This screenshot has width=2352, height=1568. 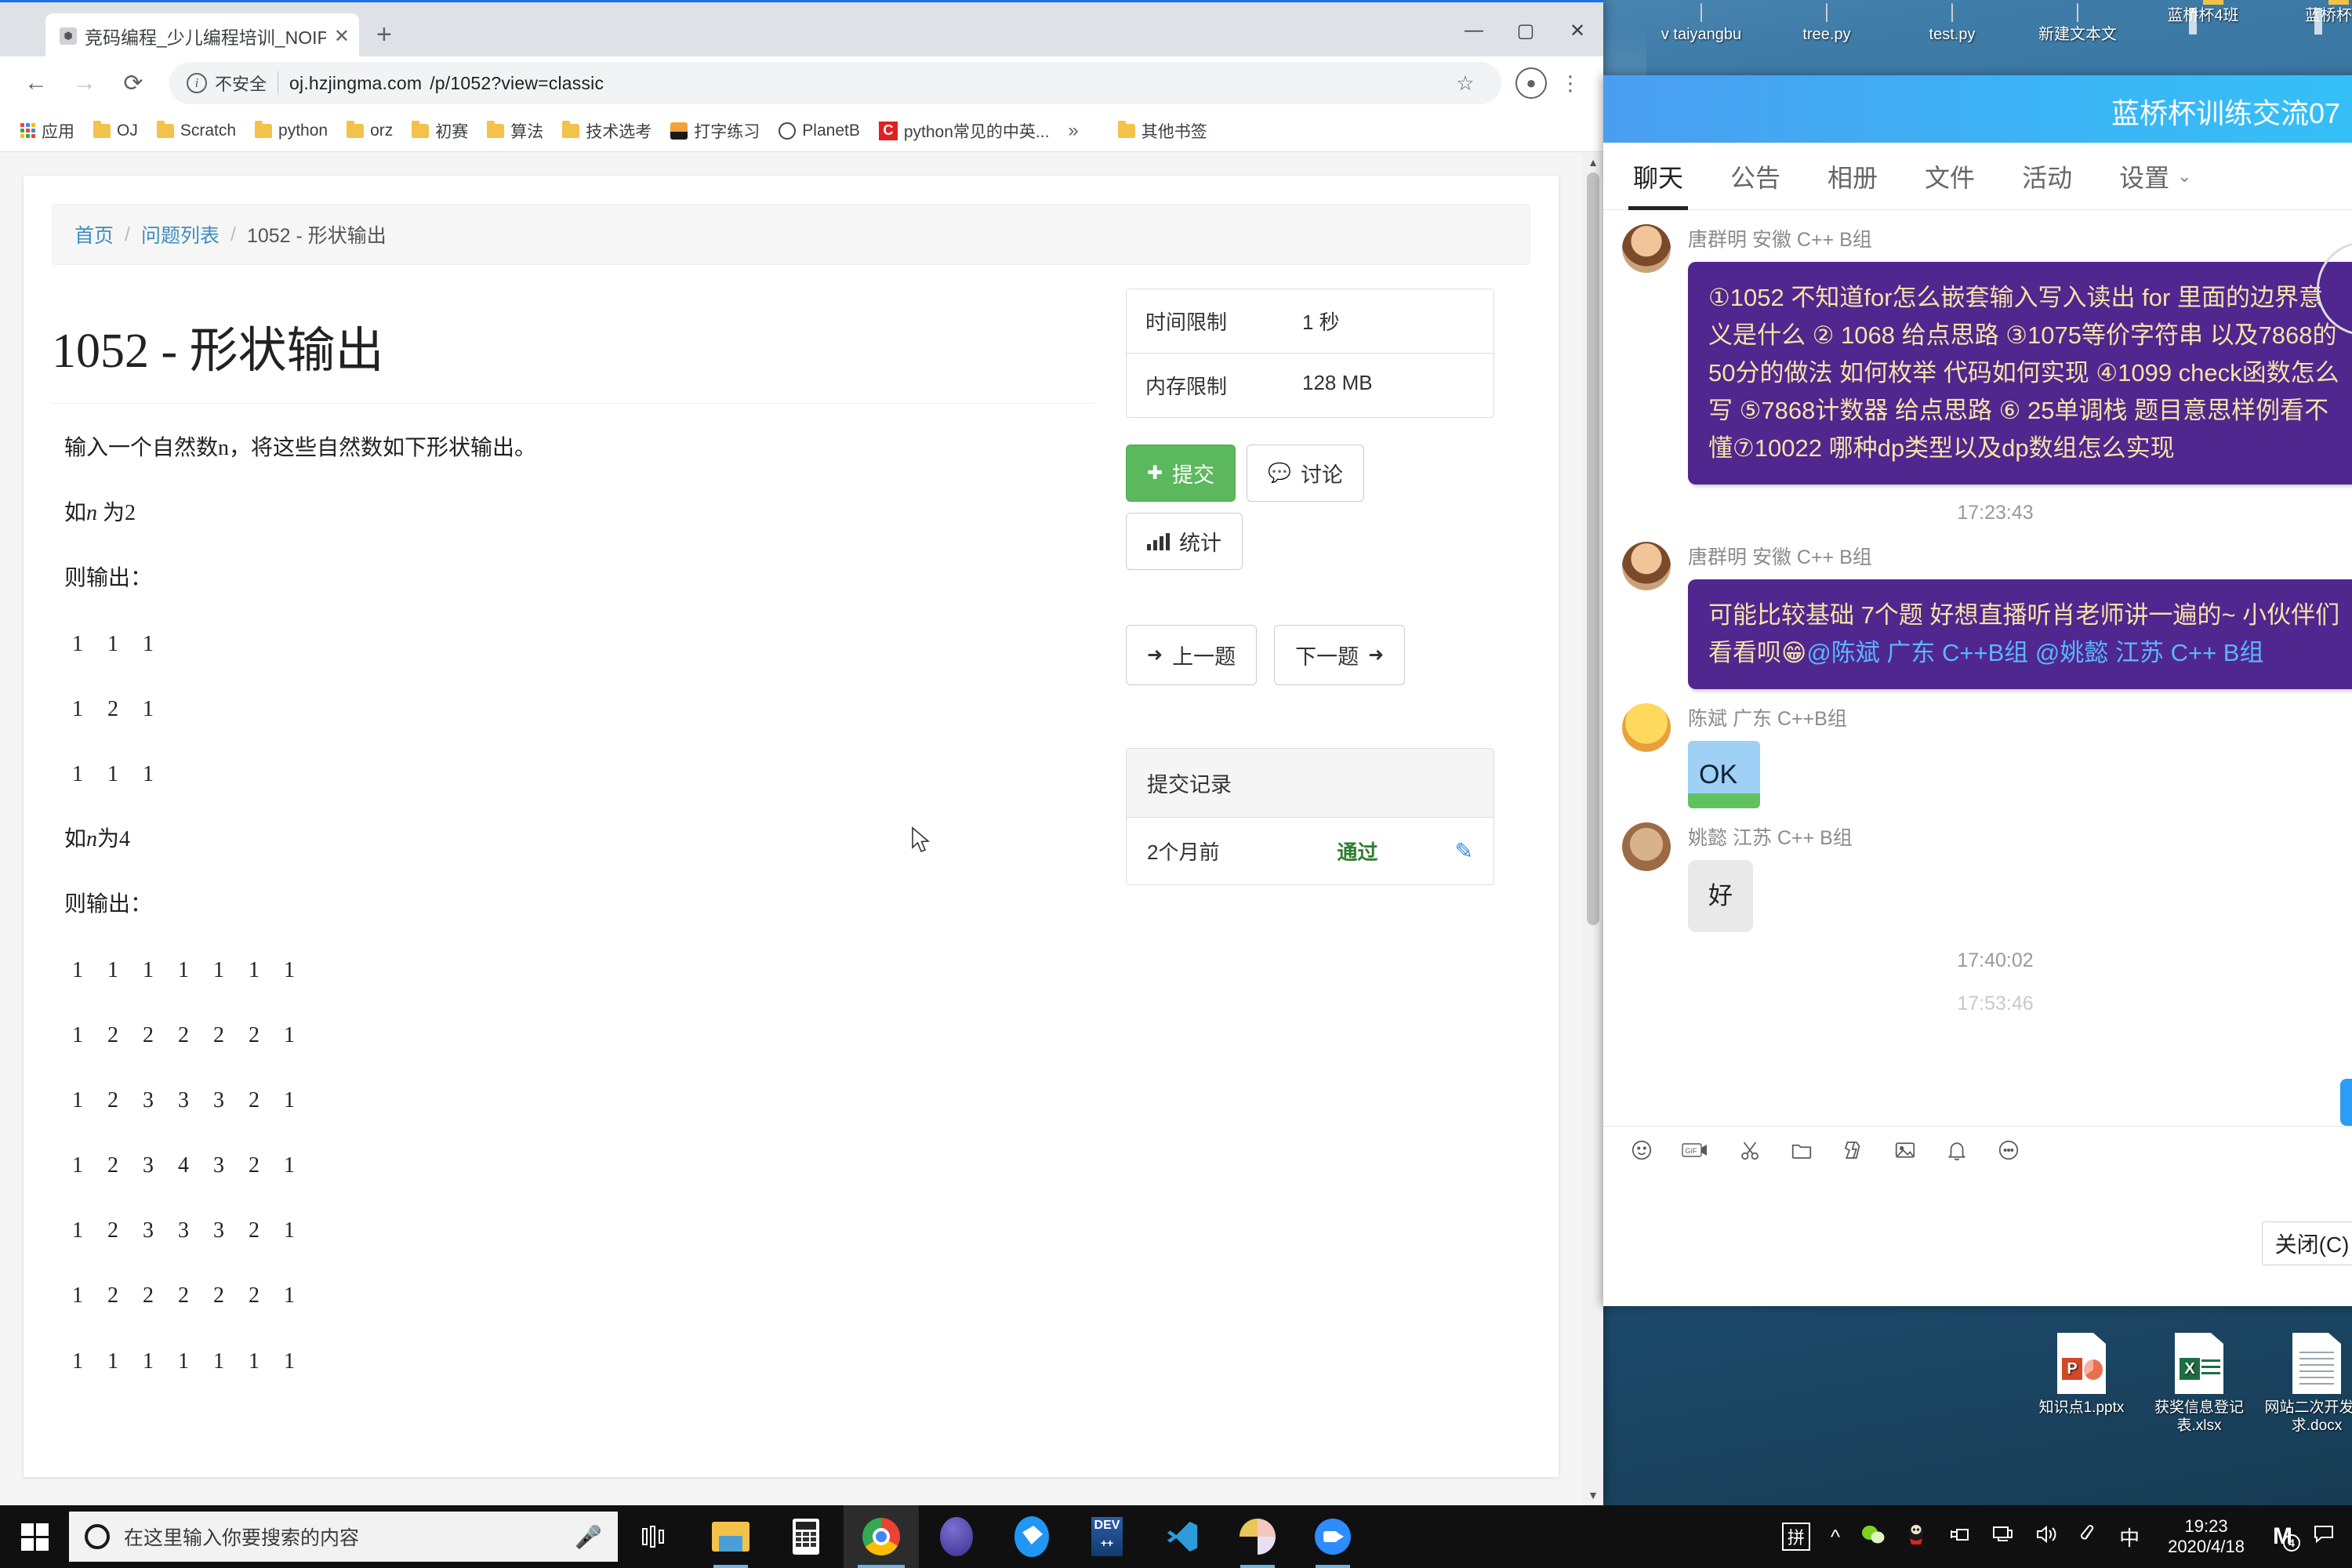 I want to click on tab-chat: 聊天, so click(x=1658, y=176).